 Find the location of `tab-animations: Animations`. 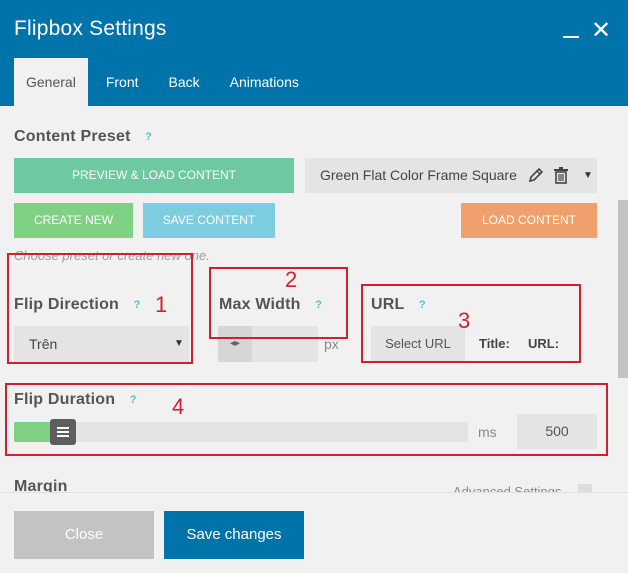

tab-animations: Animations is located at coordinates (264, 82).